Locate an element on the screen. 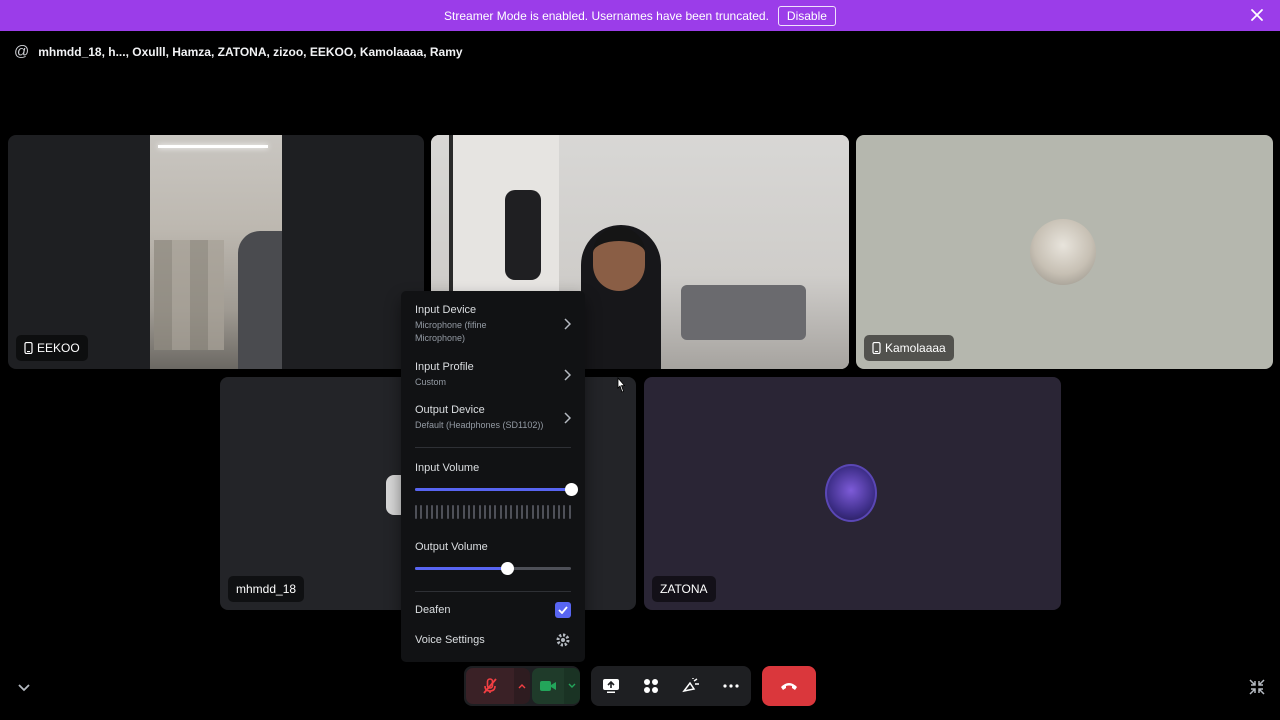  hangup-icon is located at coordinates (789, 686).